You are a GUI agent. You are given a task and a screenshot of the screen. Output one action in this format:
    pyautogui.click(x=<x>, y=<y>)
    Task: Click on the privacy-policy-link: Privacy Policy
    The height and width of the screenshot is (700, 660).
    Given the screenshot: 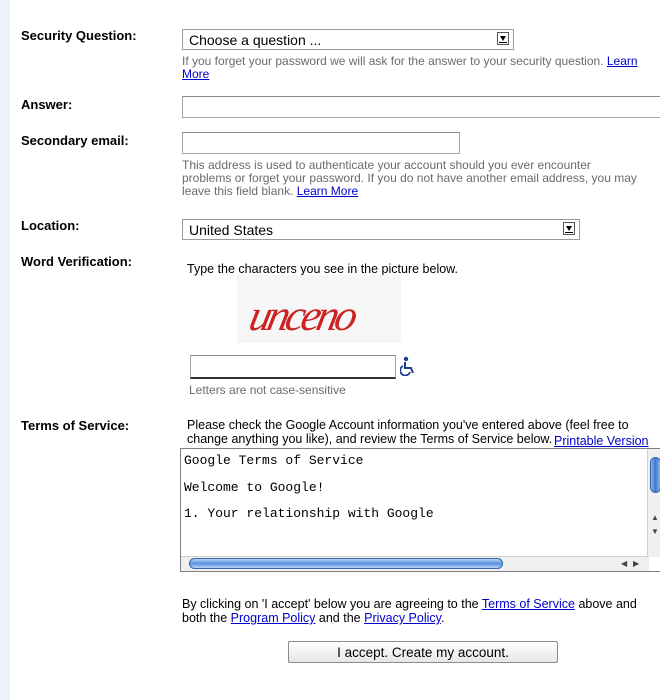 What is the action you would take?
    pyautogui.click(x=402, y=618)
    